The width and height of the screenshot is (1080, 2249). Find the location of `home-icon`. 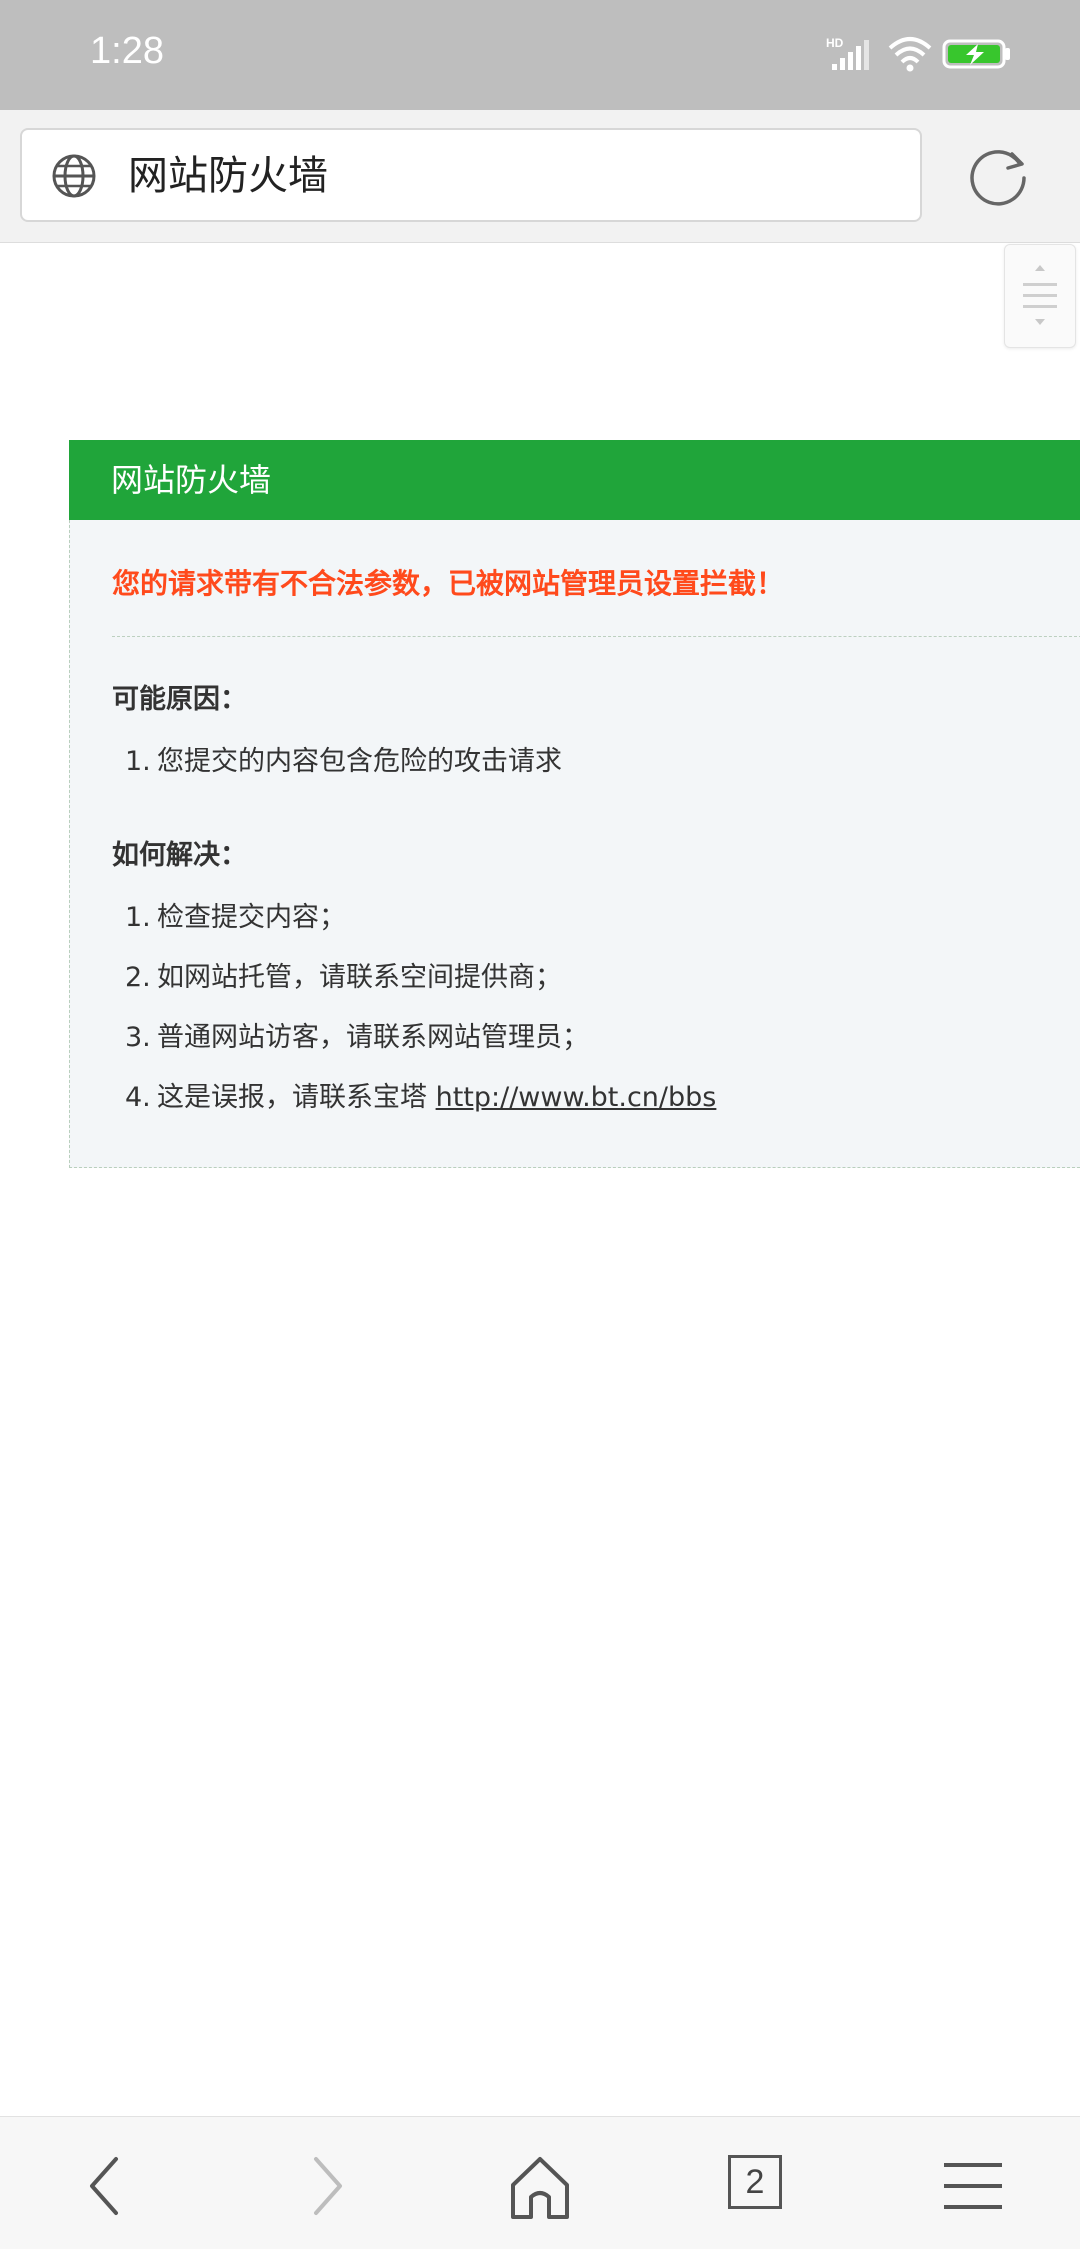

home-icon is located at coordinates (540, 2186).